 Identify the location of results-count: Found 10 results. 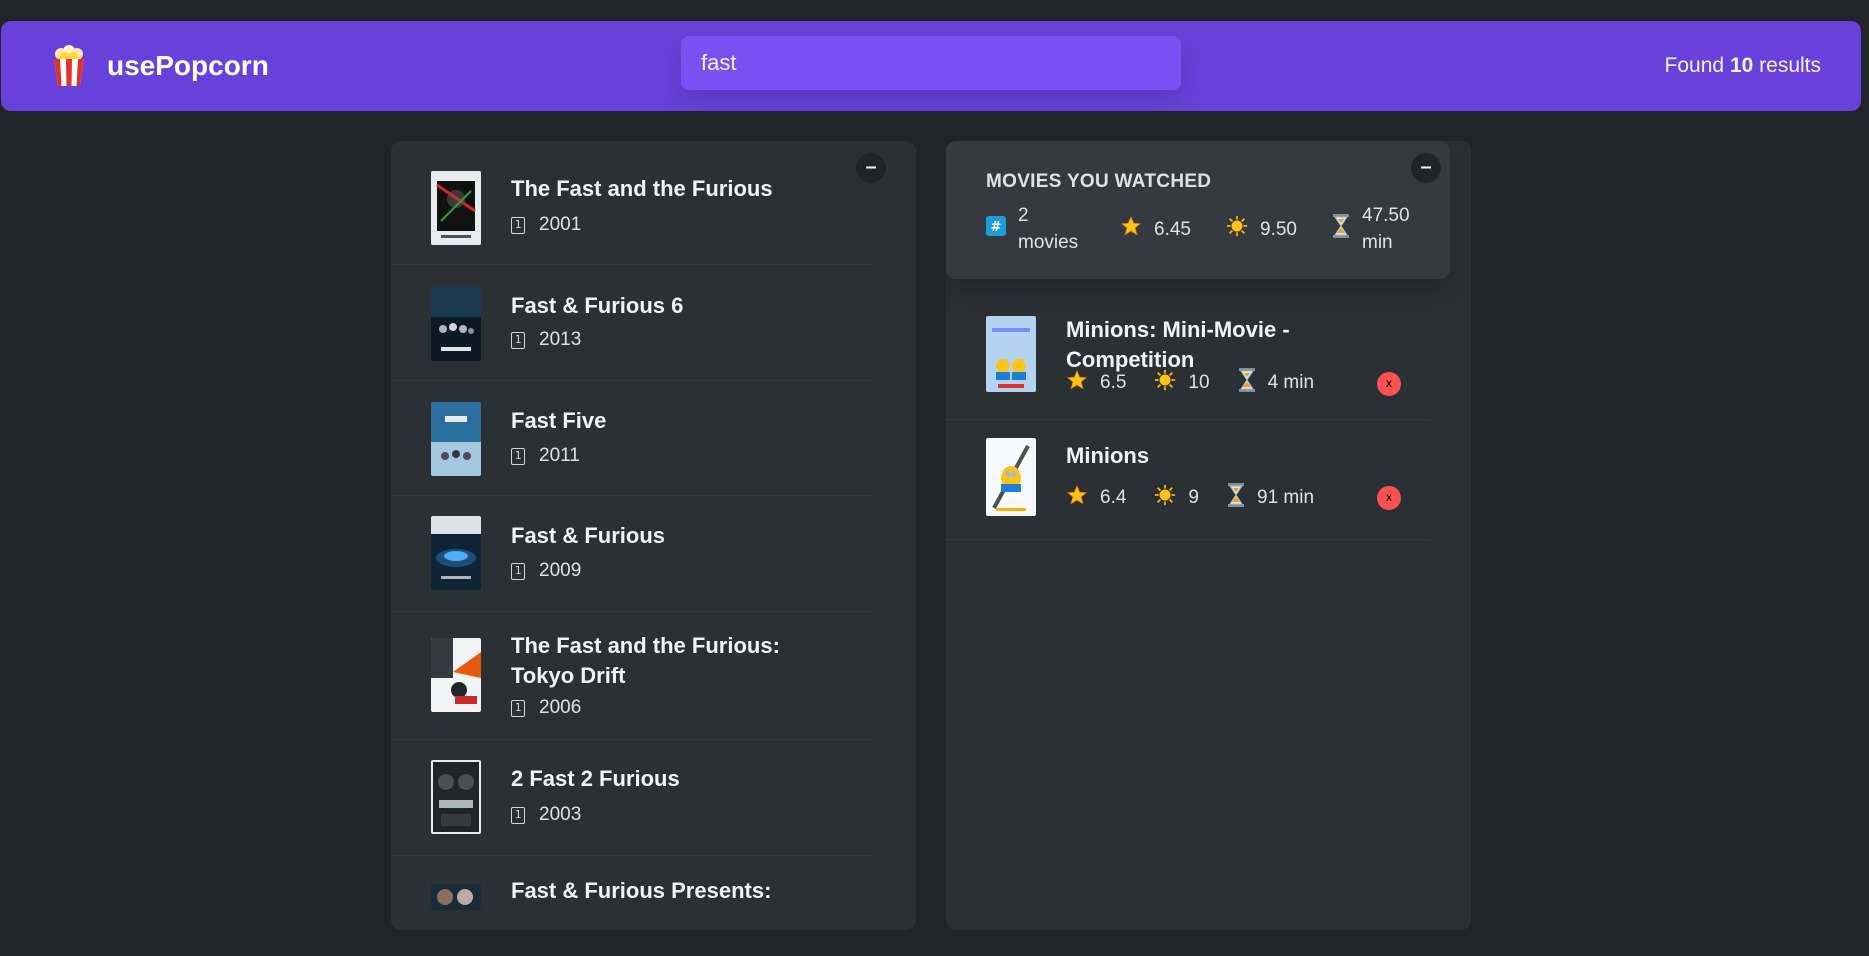
(1742, 65).